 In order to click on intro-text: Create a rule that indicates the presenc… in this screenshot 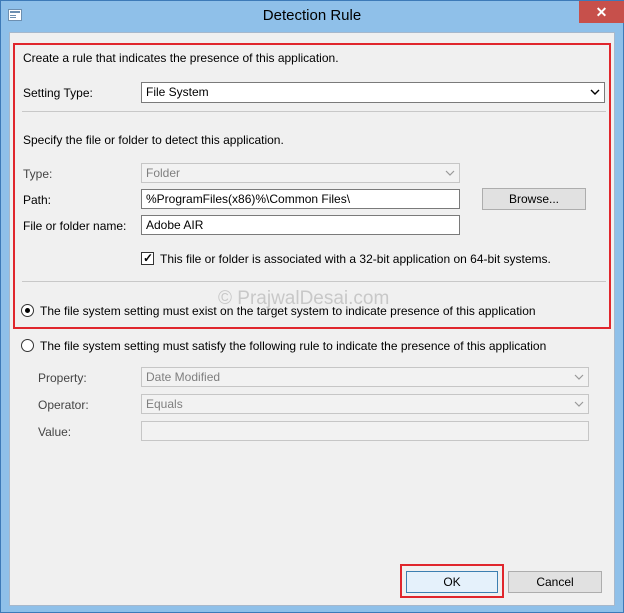, I will do `click(181, 58)`.